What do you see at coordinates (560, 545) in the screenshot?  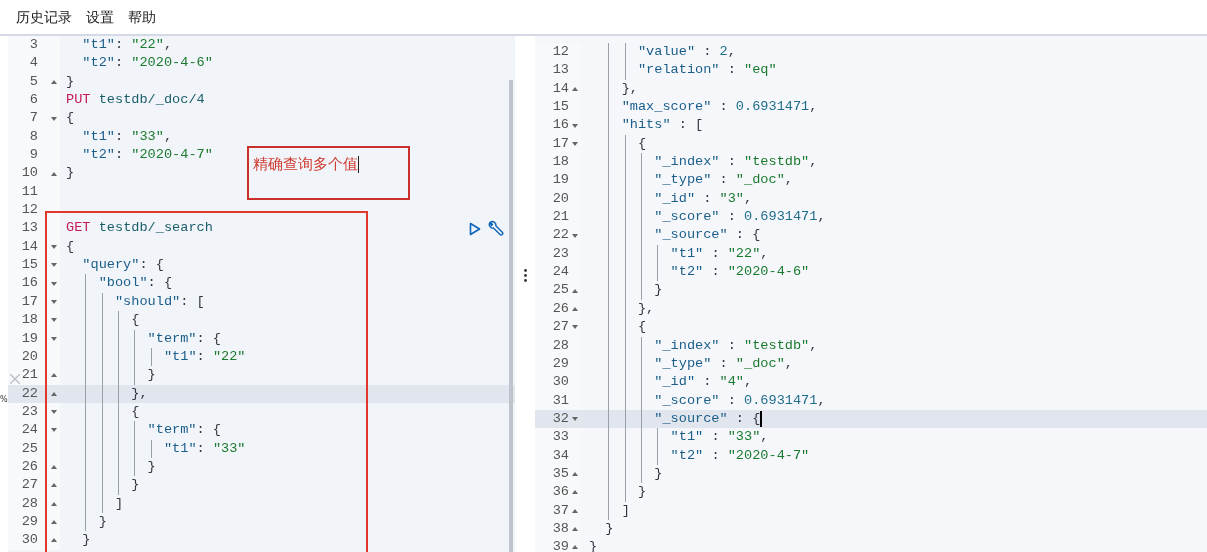 I see `line-number: 39` at bounding box center [560, 545].